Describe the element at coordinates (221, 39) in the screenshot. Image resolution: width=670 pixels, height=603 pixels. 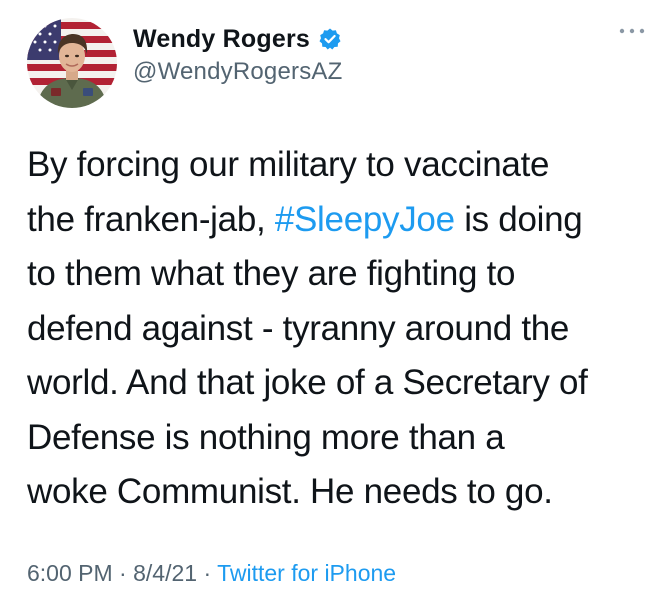
I see `display-name: Wendy Rogers` at that location.